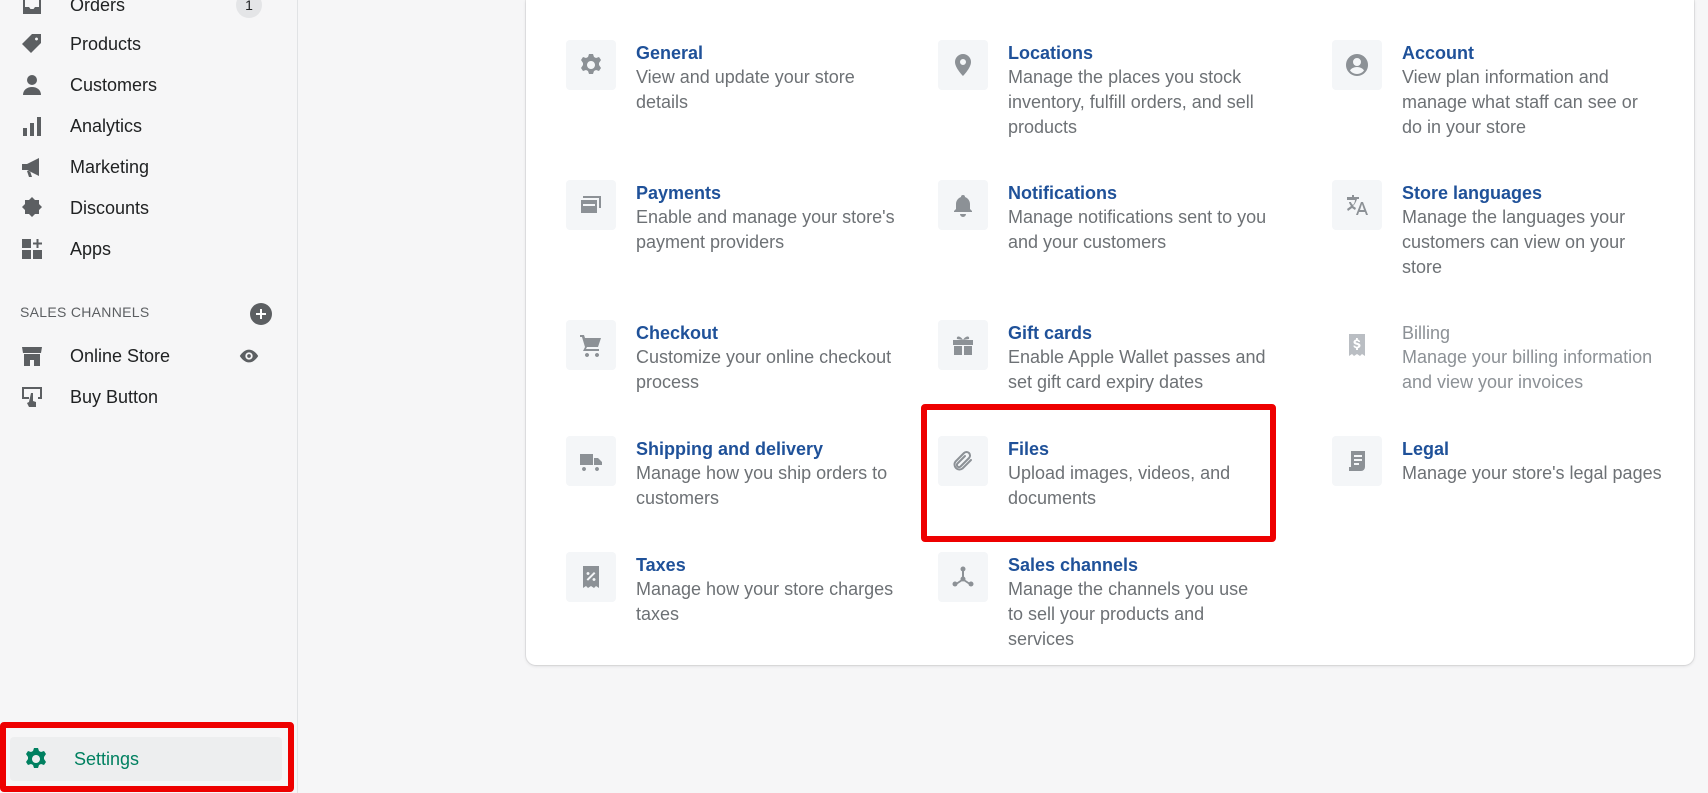 Image resolution: width=1708 pixels, height=793 pixels. I want to click on billing-icon, so click(1357, 345).